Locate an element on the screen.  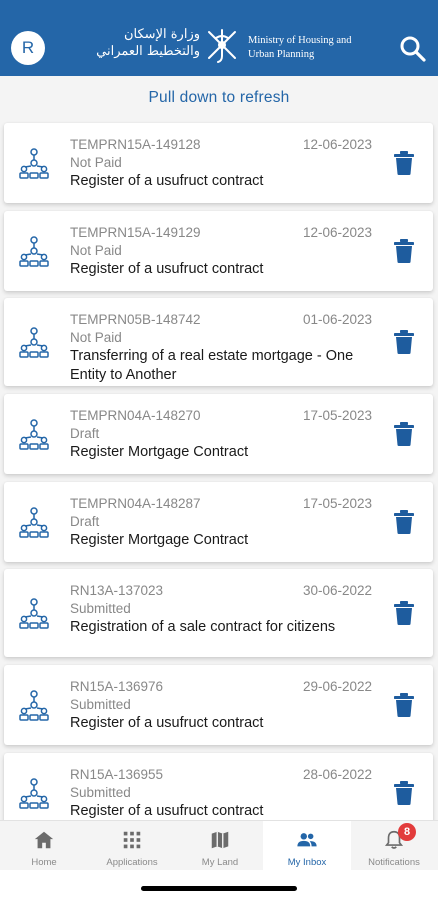
tab-notifications: 8 Notifications is located at coordinates (394, 846).